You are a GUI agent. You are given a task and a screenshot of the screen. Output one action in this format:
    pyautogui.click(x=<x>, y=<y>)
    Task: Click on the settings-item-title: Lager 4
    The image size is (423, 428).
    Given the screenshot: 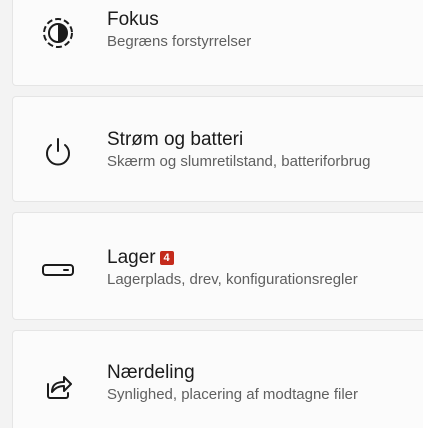 What is the action you would take?
    pyautogui.click(x=232, y=258)
    